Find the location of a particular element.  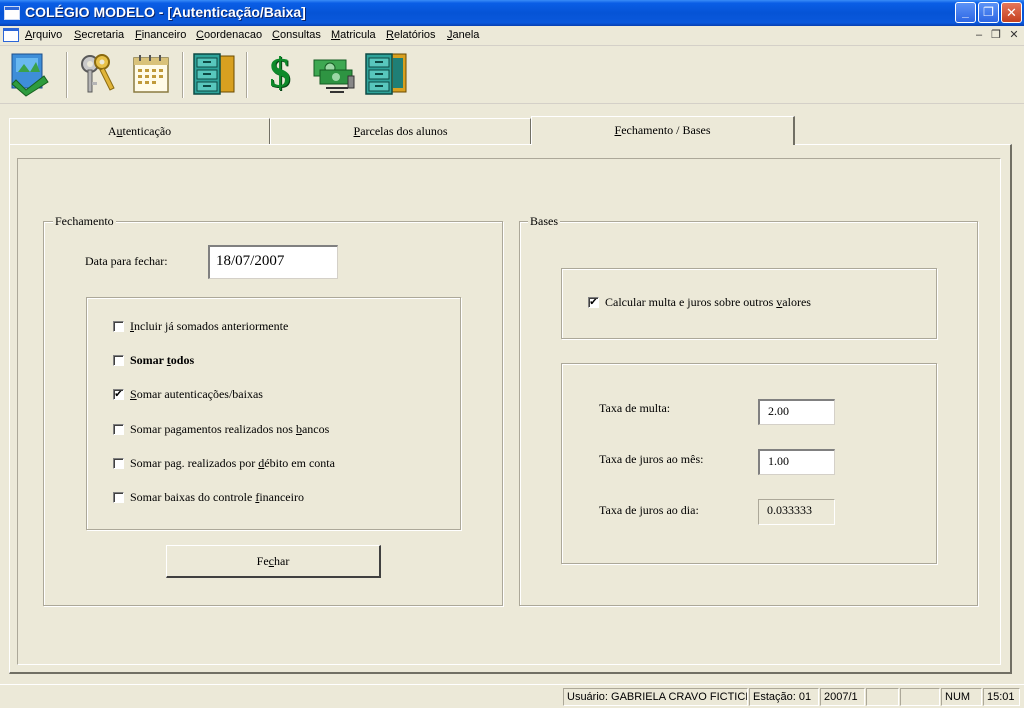

map-icon is located at coordinates (30, 75).